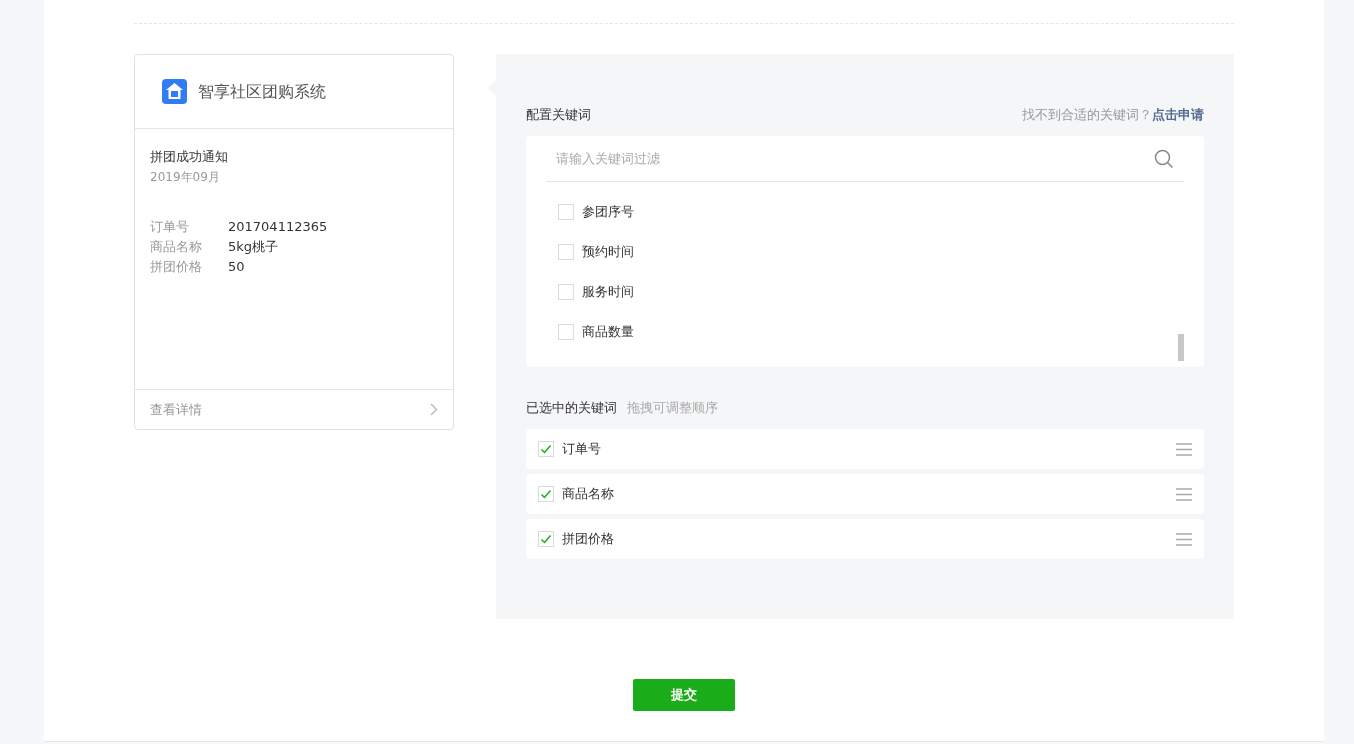  Describe the element at coordinates (865, 539) in the screenshot. I see `selected-keyword-row: 拼团价格` at that location.